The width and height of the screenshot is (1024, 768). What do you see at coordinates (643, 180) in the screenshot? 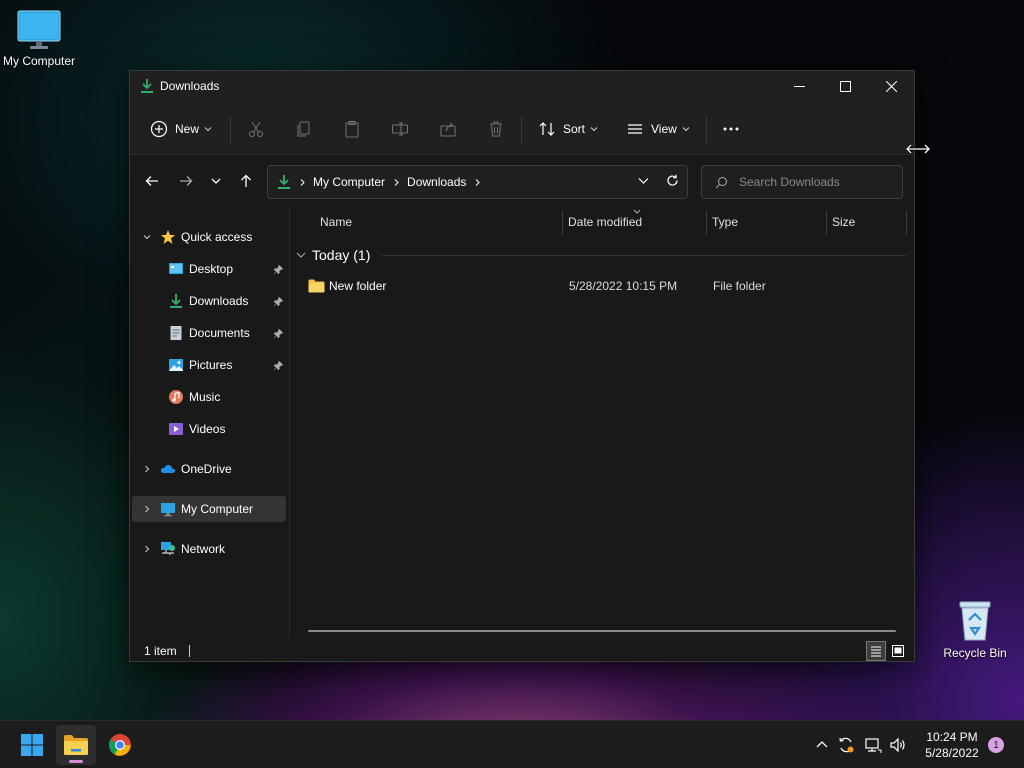
I see `address-dropdown-icon` at bounding box center [643, 180].